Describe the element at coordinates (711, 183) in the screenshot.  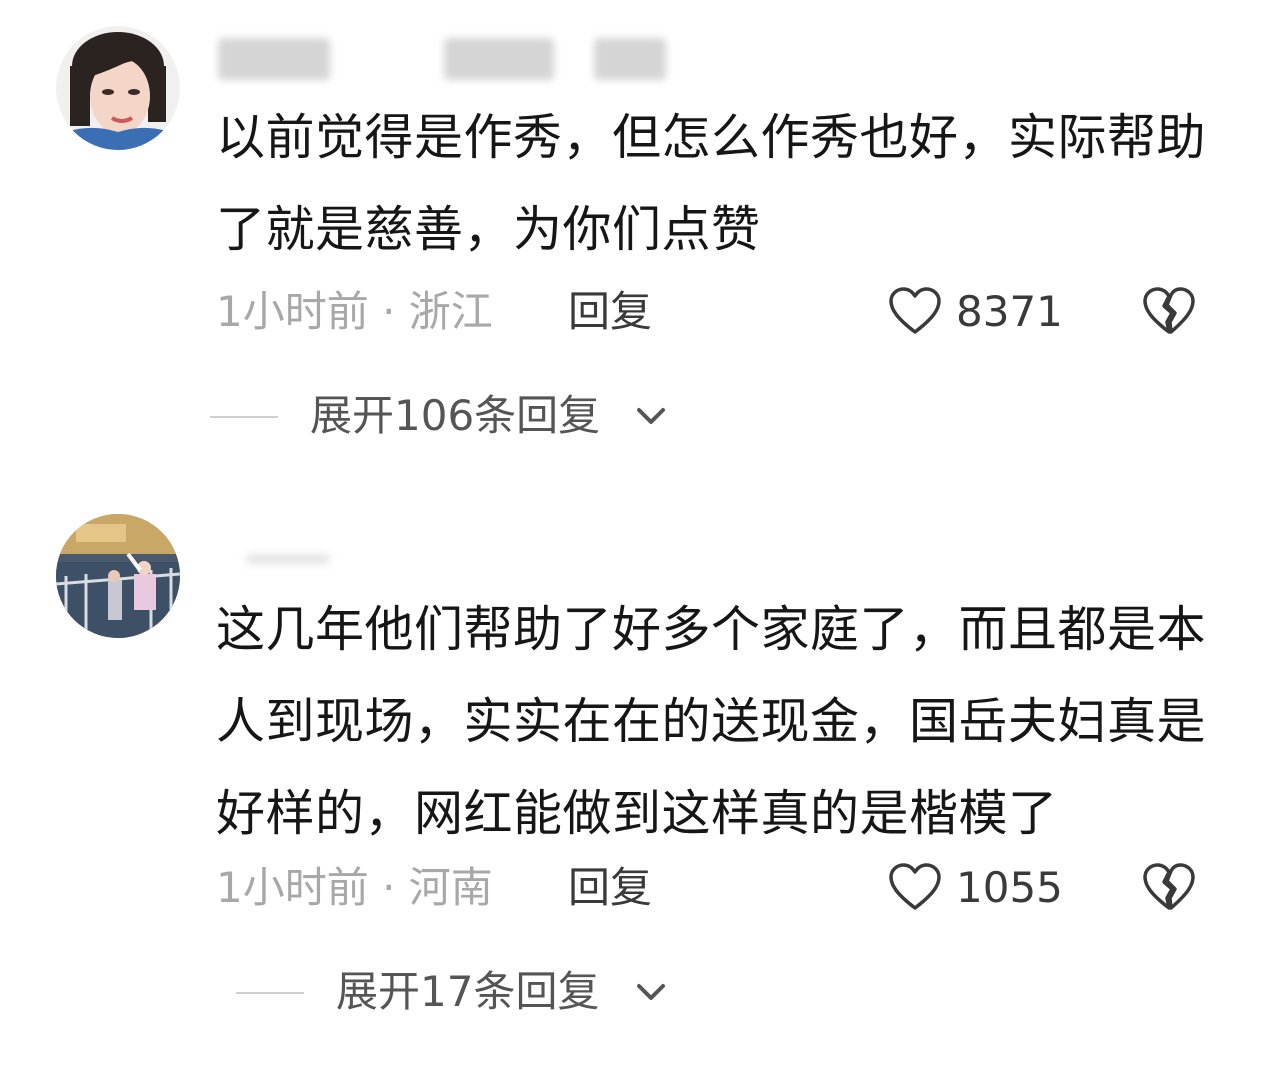
I see `comment-text: 以前觉得是作秀，但怎么作秀也好，实际帮助了就是慈善，为你们点赞` at that location.